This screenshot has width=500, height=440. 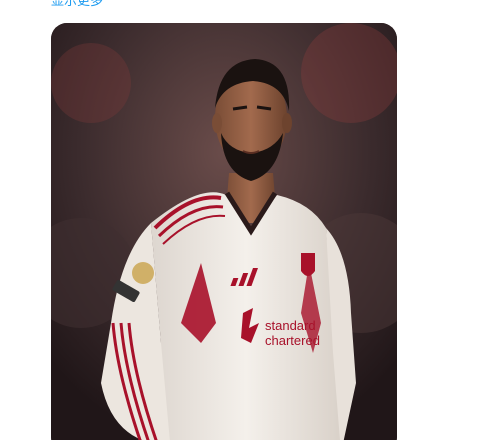 What do you see at coordinates (292, 340) in the screenshot?
I see `sponsor-text-line2: chartered` at bounding box center [292, 340].